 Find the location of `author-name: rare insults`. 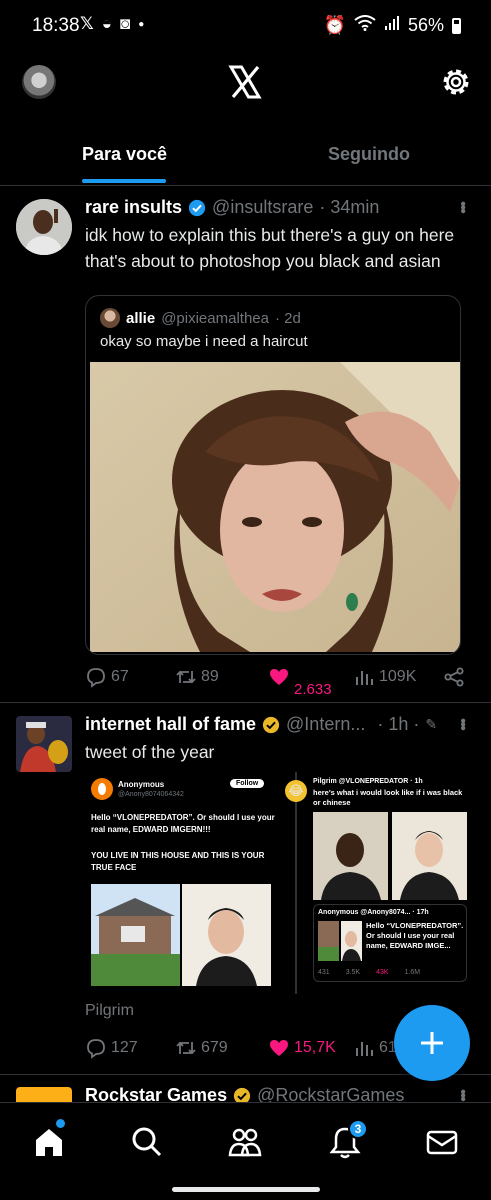

author-name: rare insults is located at coordinates (133, 207).